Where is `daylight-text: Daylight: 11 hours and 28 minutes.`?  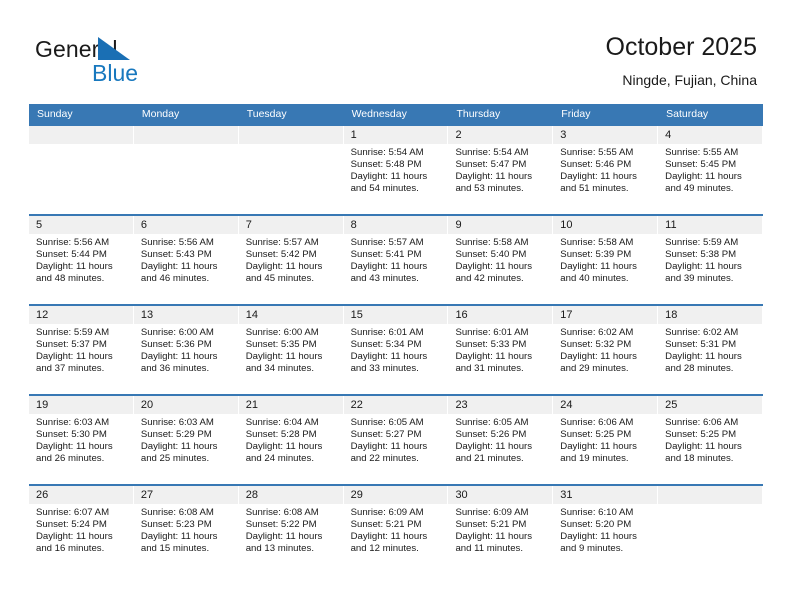 daylight-text: Daylight: 11 hours and 28 minutes. is located at coordinates (703, 363).